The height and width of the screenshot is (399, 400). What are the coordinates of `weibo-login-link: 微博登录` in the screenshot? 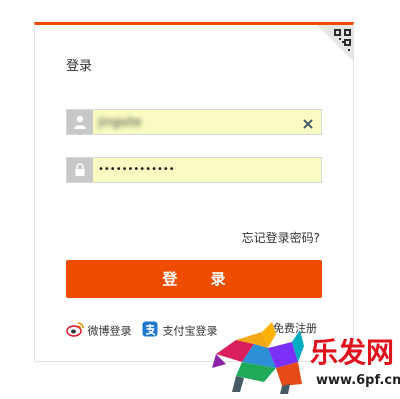 It's located at (99, 331).